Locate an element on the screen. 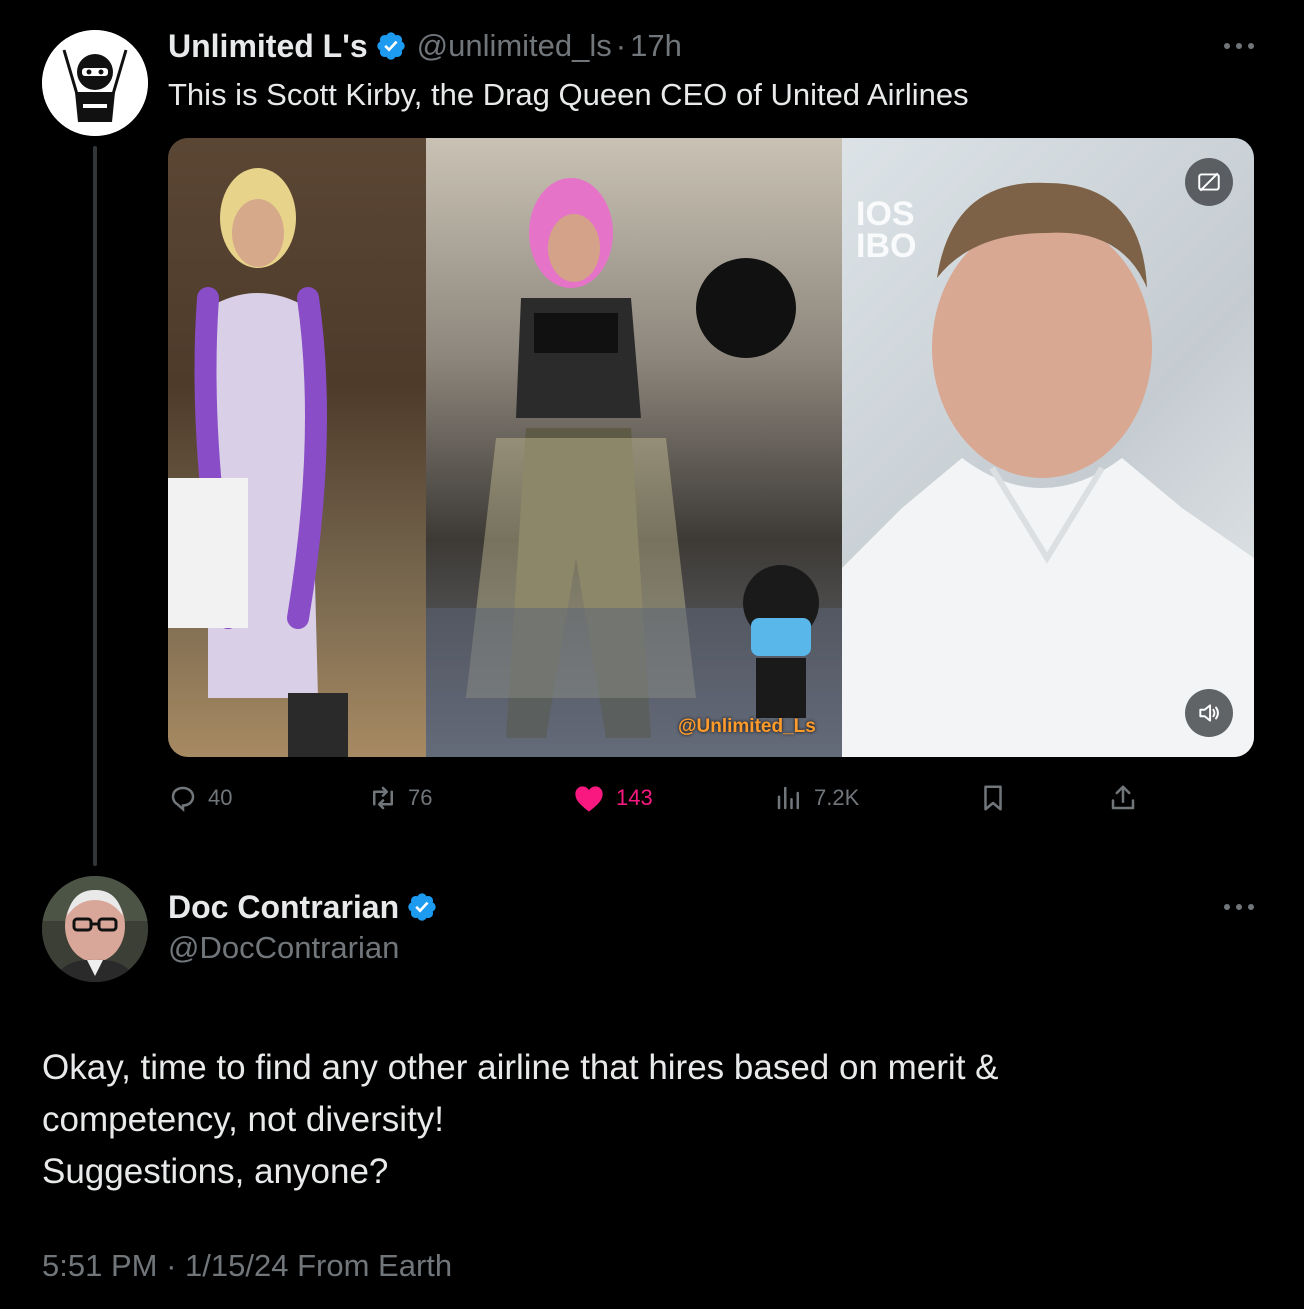 Image resolution: width=1304 pixels, height=1309 pixels. bookmark-icon is located at coordinates (993, 798).